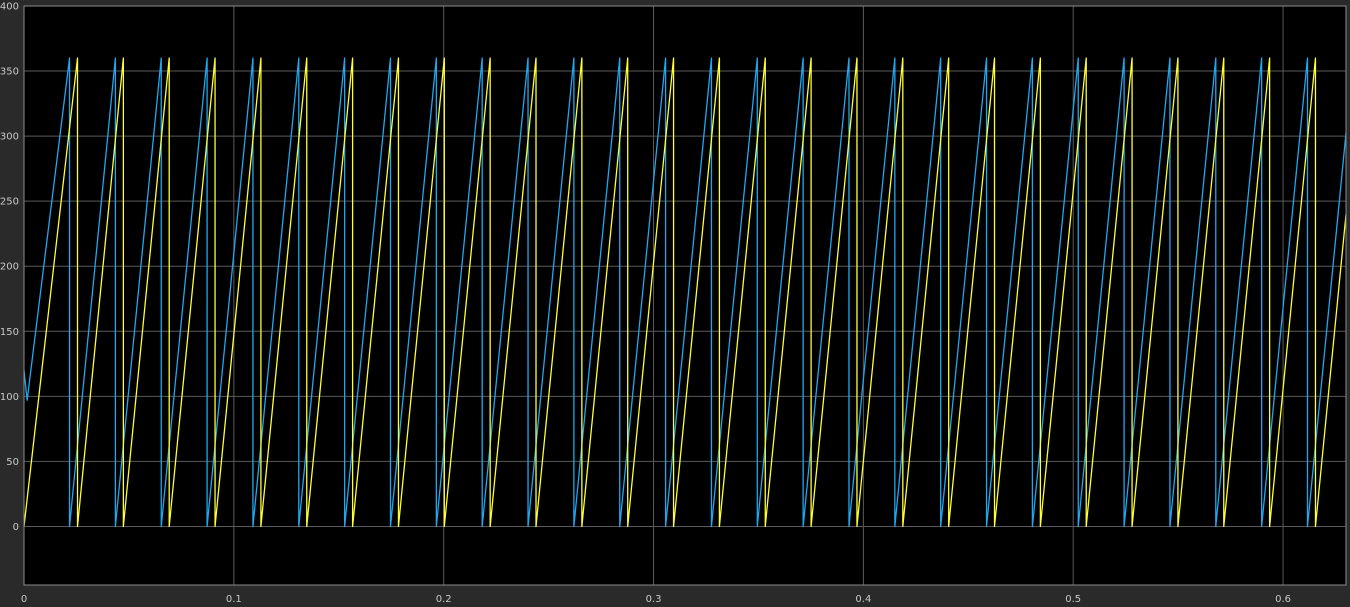 The width and height of the screenshot is (1350, 607). What do you see at coordinates (234, 599) in the screenshot?
I see `x-tick-label: 0.1` at bounding box center [234, 599].